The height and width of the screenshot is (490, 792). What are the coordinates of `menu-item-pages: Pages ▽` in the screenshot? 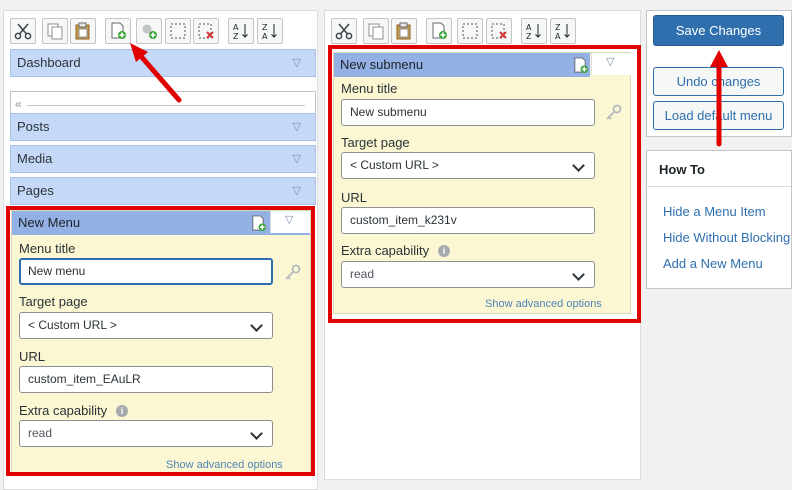 It's located at (163, 191).